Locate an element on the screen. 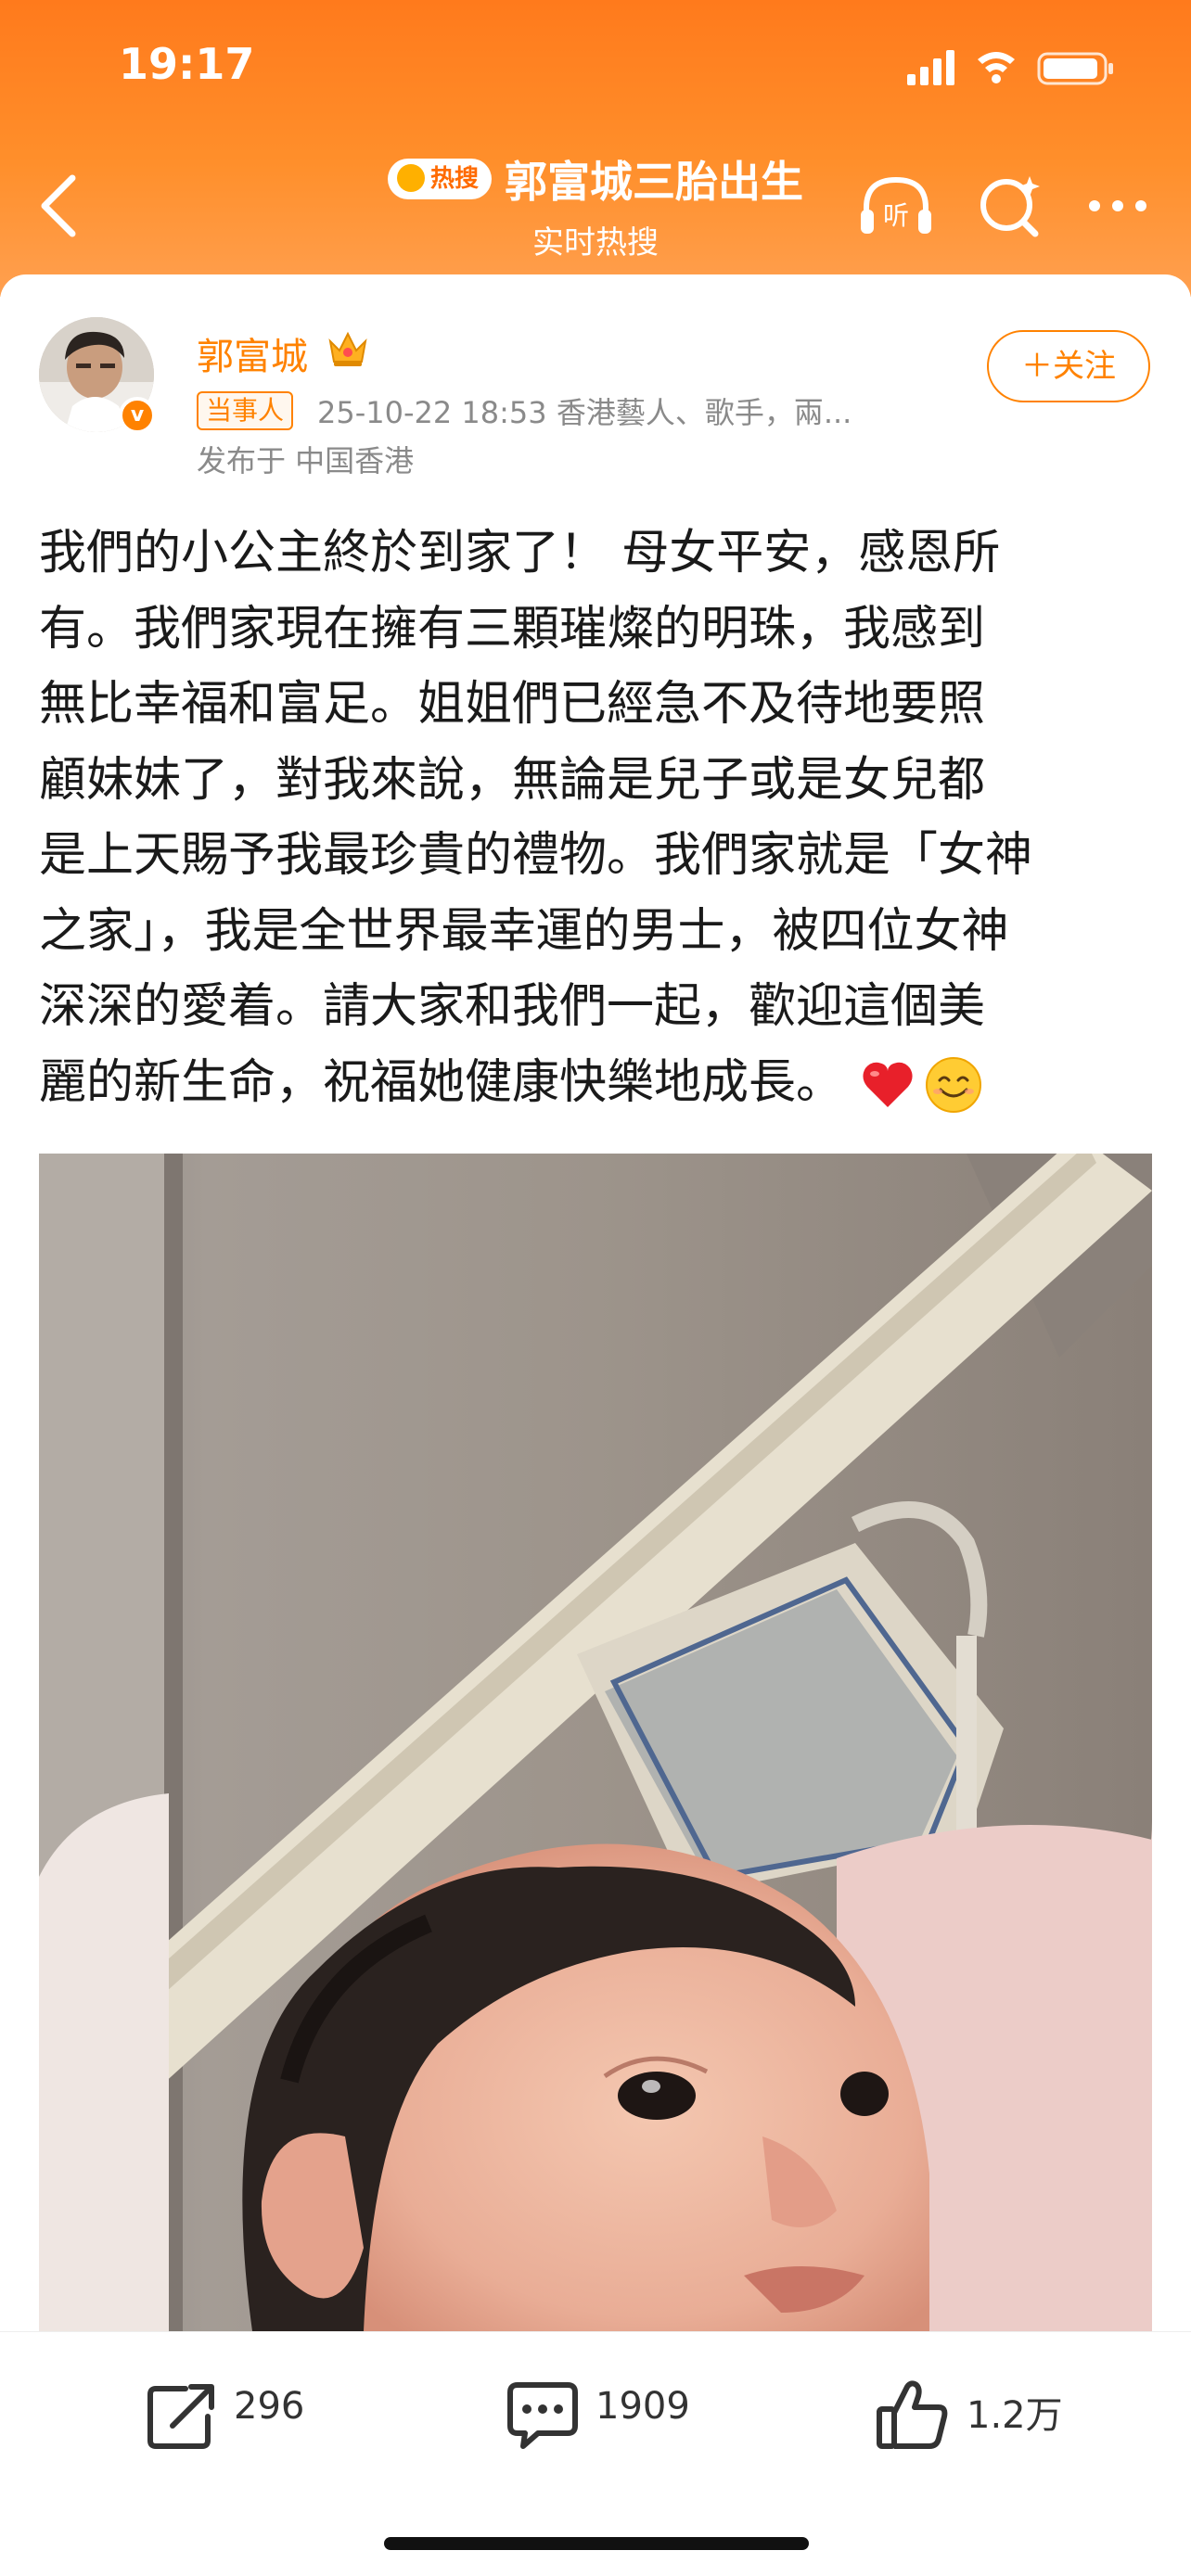  home-indicator is located at coordinates (597, 2543).